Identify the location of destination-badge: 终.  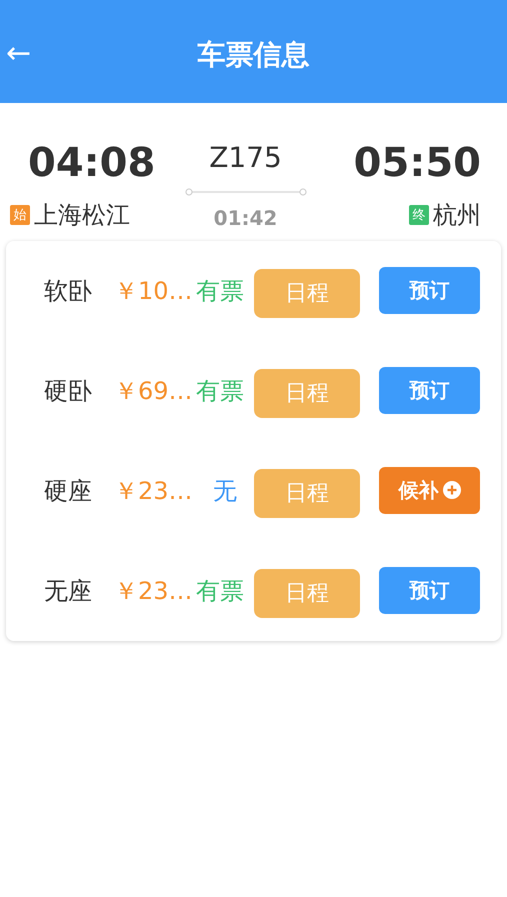
(419, 215).